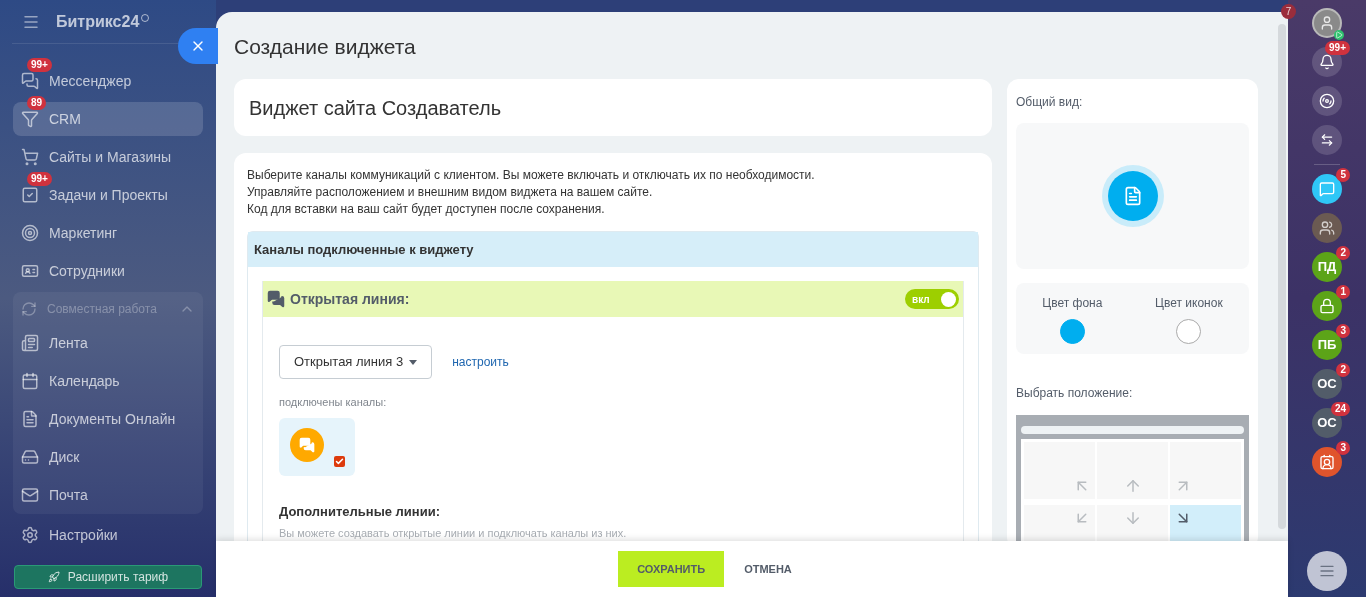  I want to click on group-icon, so click(29, 309).